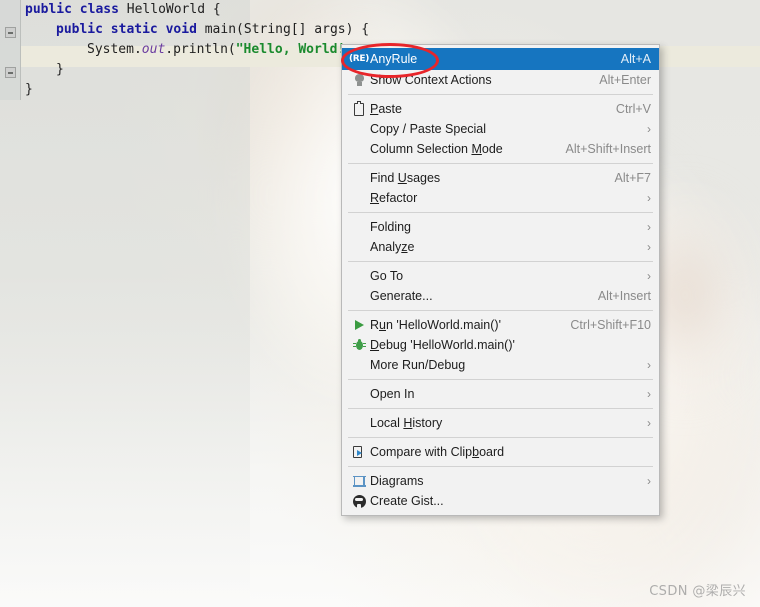  I want to click on menu-item-column-selection-mode: Column Selection Mode Alt+Shift+Insert, so click(500, 149).